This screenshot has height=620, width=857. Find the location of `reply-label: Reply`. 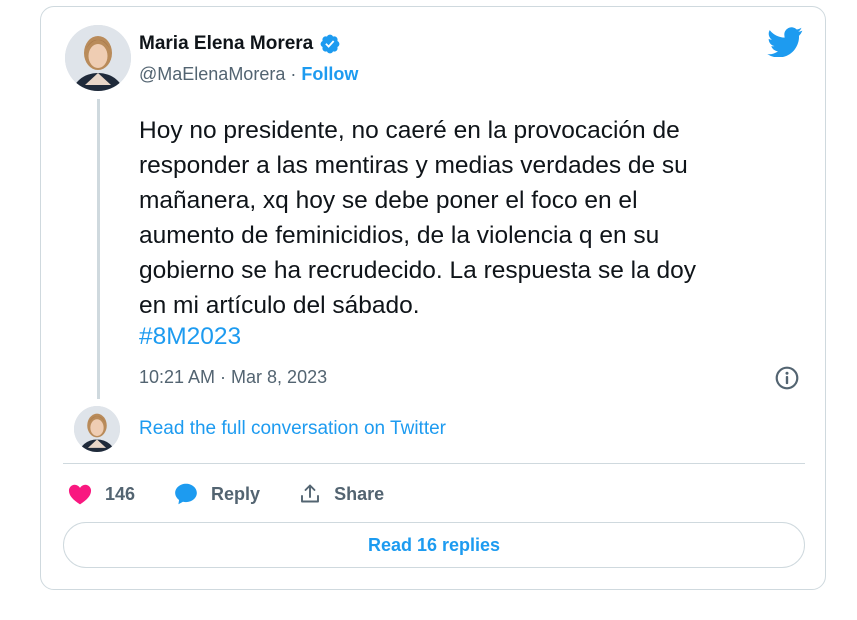

reply-label: Reply is located at coordinates (236, 493).